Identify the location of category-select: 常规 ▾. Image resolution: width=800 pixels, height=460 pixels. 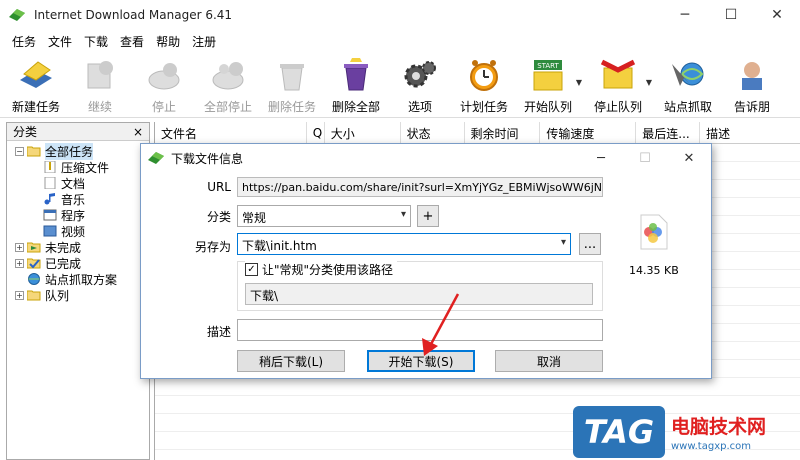
(324, 216).